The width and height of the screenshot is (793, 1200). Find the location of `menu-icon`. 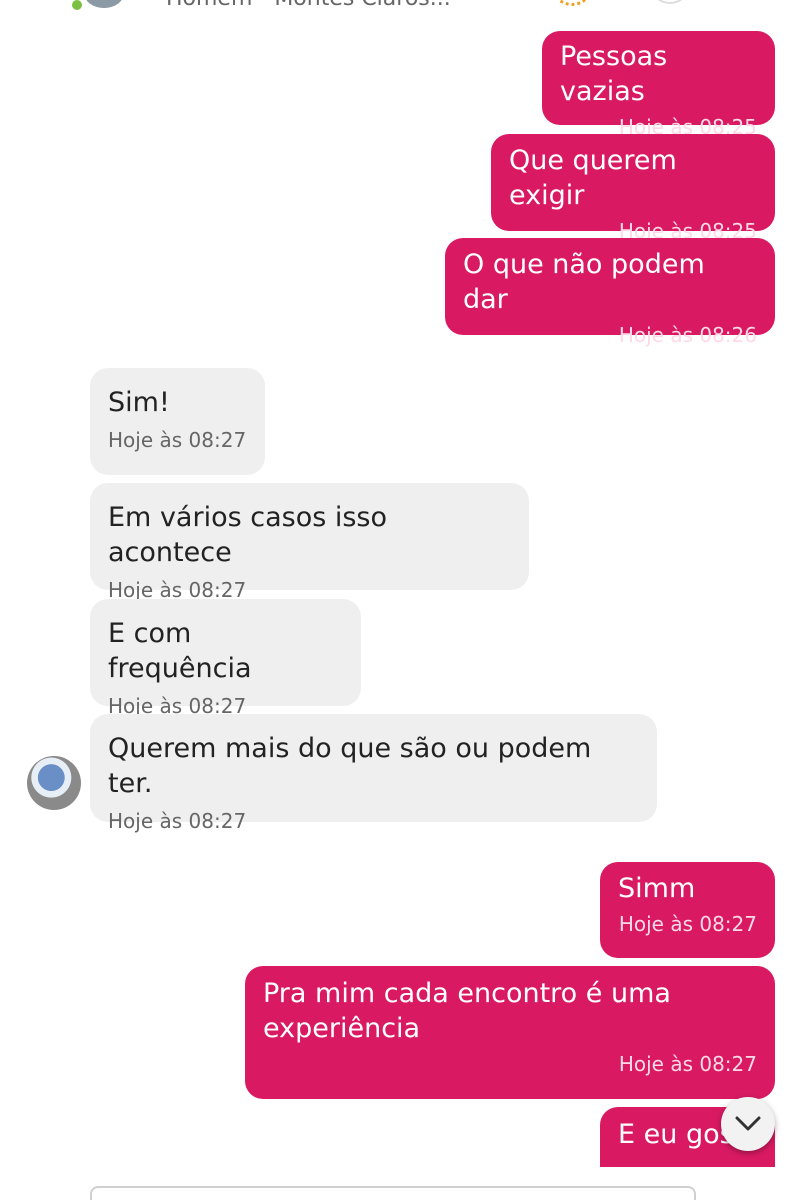

menu-icon is located at coordinates (670, 2).